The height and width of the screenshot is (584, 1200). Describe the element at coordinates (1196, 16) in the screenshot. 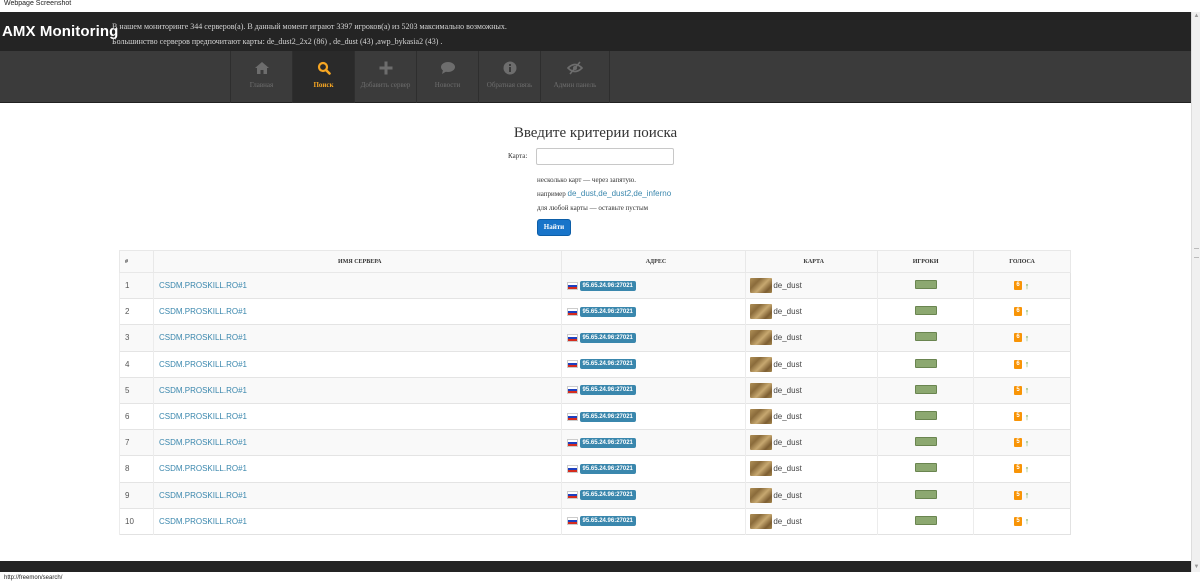

I see `scroll-up-icon: ▲` at that location.